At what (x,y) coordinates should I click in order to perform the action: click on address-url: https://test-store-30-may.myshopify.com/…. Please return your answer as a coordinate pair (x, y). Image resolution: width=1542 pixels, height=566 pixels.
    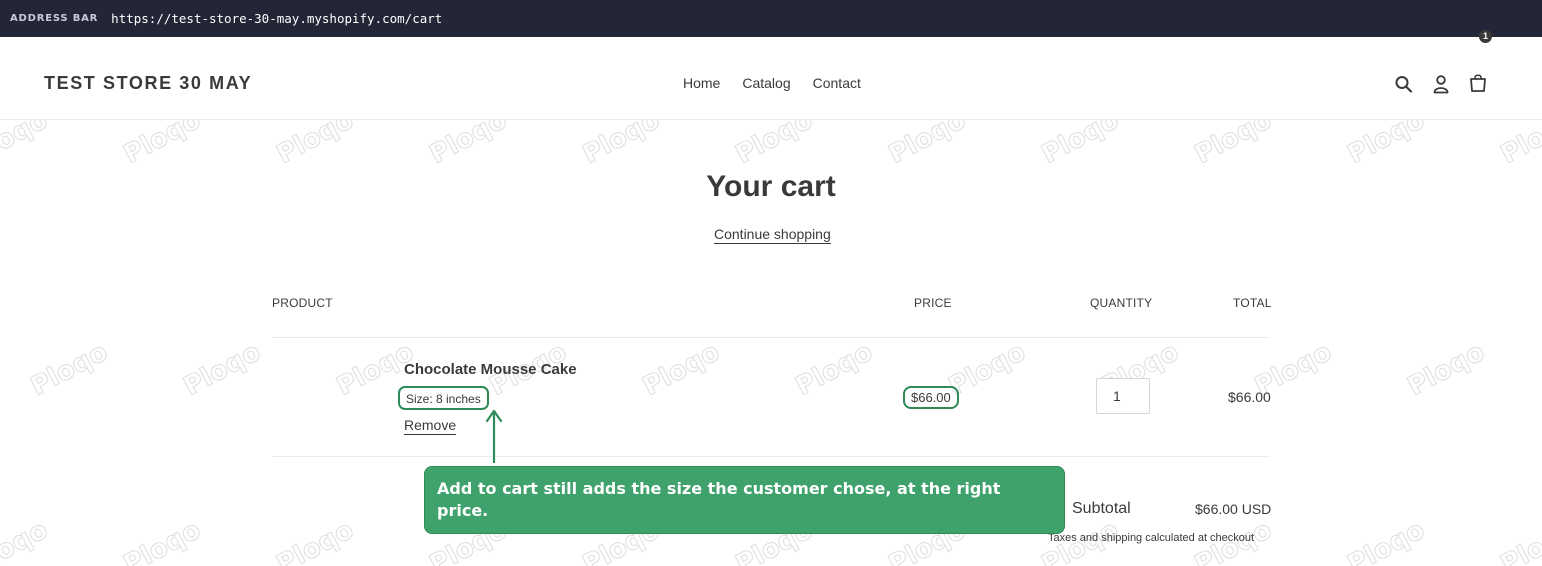
    Looking at the image, I should click on (276, 18).